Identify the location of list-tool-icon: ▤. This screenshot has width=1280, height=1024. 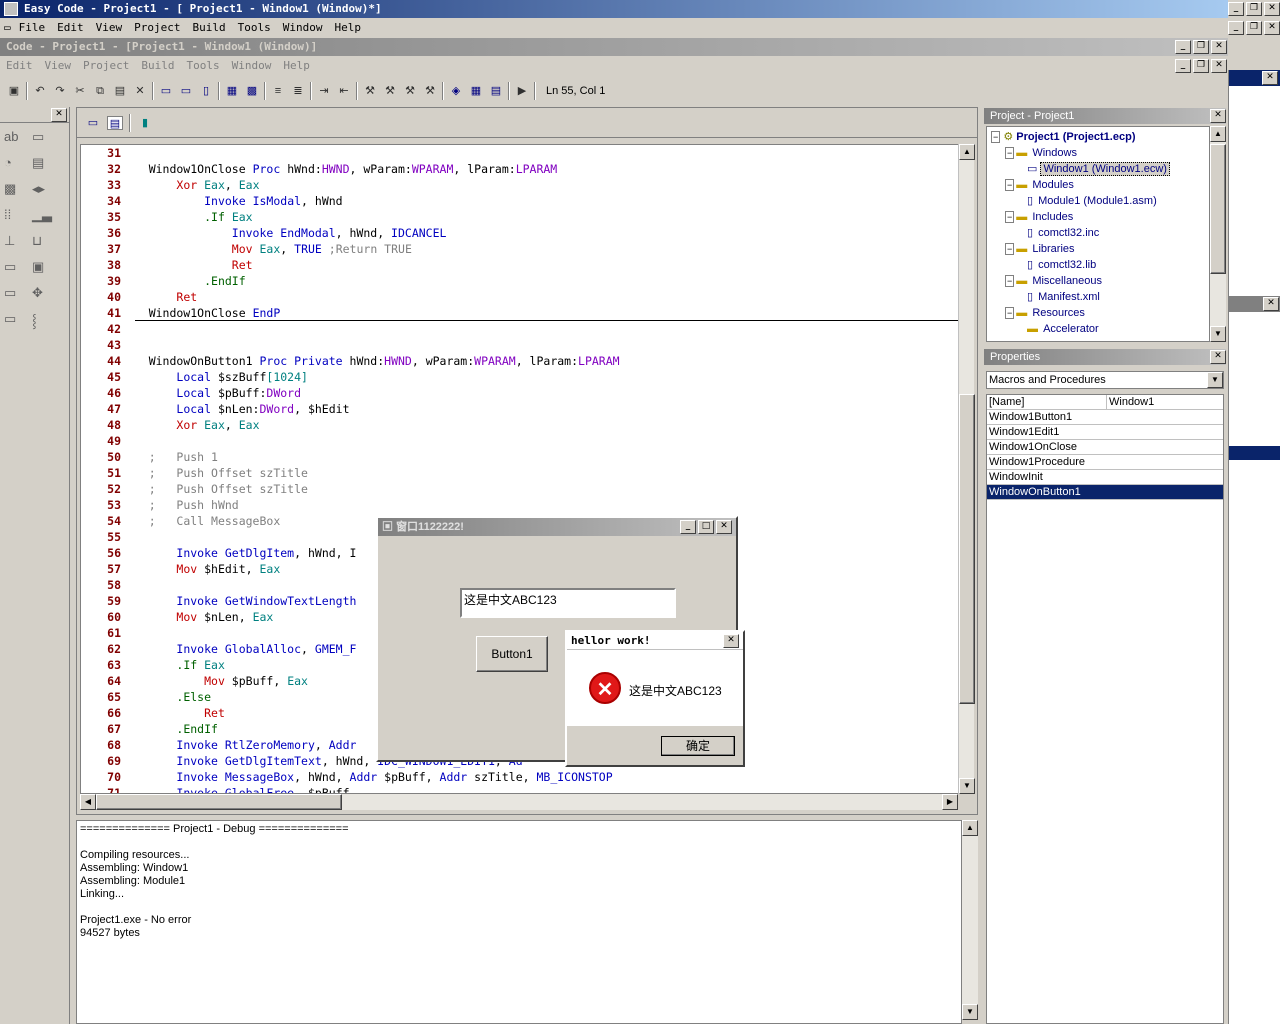
(45, 163).